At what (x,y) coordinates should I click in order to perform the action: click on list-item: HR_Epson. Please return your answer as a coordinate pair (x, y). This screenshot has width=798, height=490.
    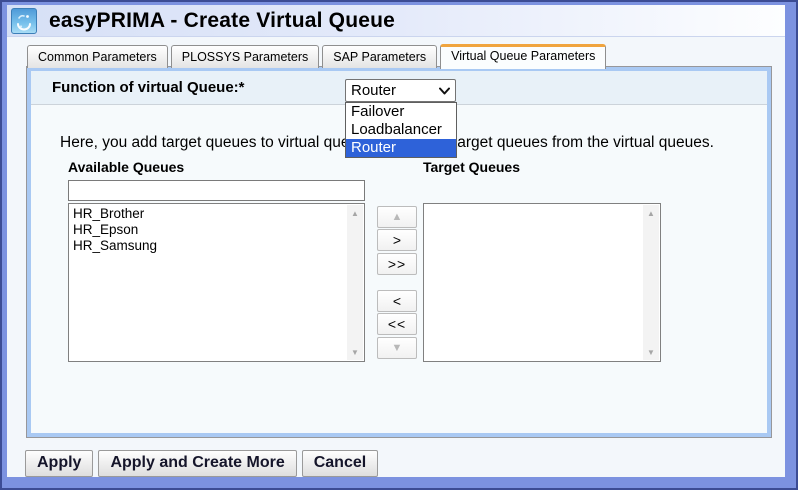
    Looking at the image, I should click on (207, 230).